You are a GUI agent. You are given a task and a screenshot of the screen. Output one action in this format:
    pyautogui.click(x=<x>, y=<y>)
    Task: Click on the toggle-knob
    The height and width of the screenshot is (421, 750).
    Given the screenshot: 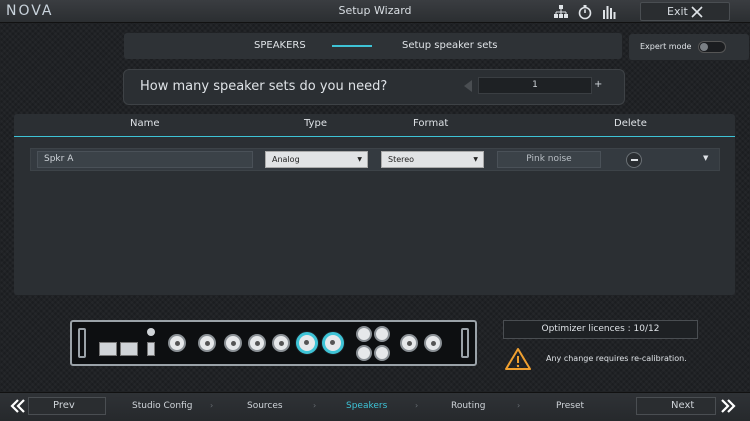 What is the action you would take?
    pyautogui.click(x=704, y=47)
    